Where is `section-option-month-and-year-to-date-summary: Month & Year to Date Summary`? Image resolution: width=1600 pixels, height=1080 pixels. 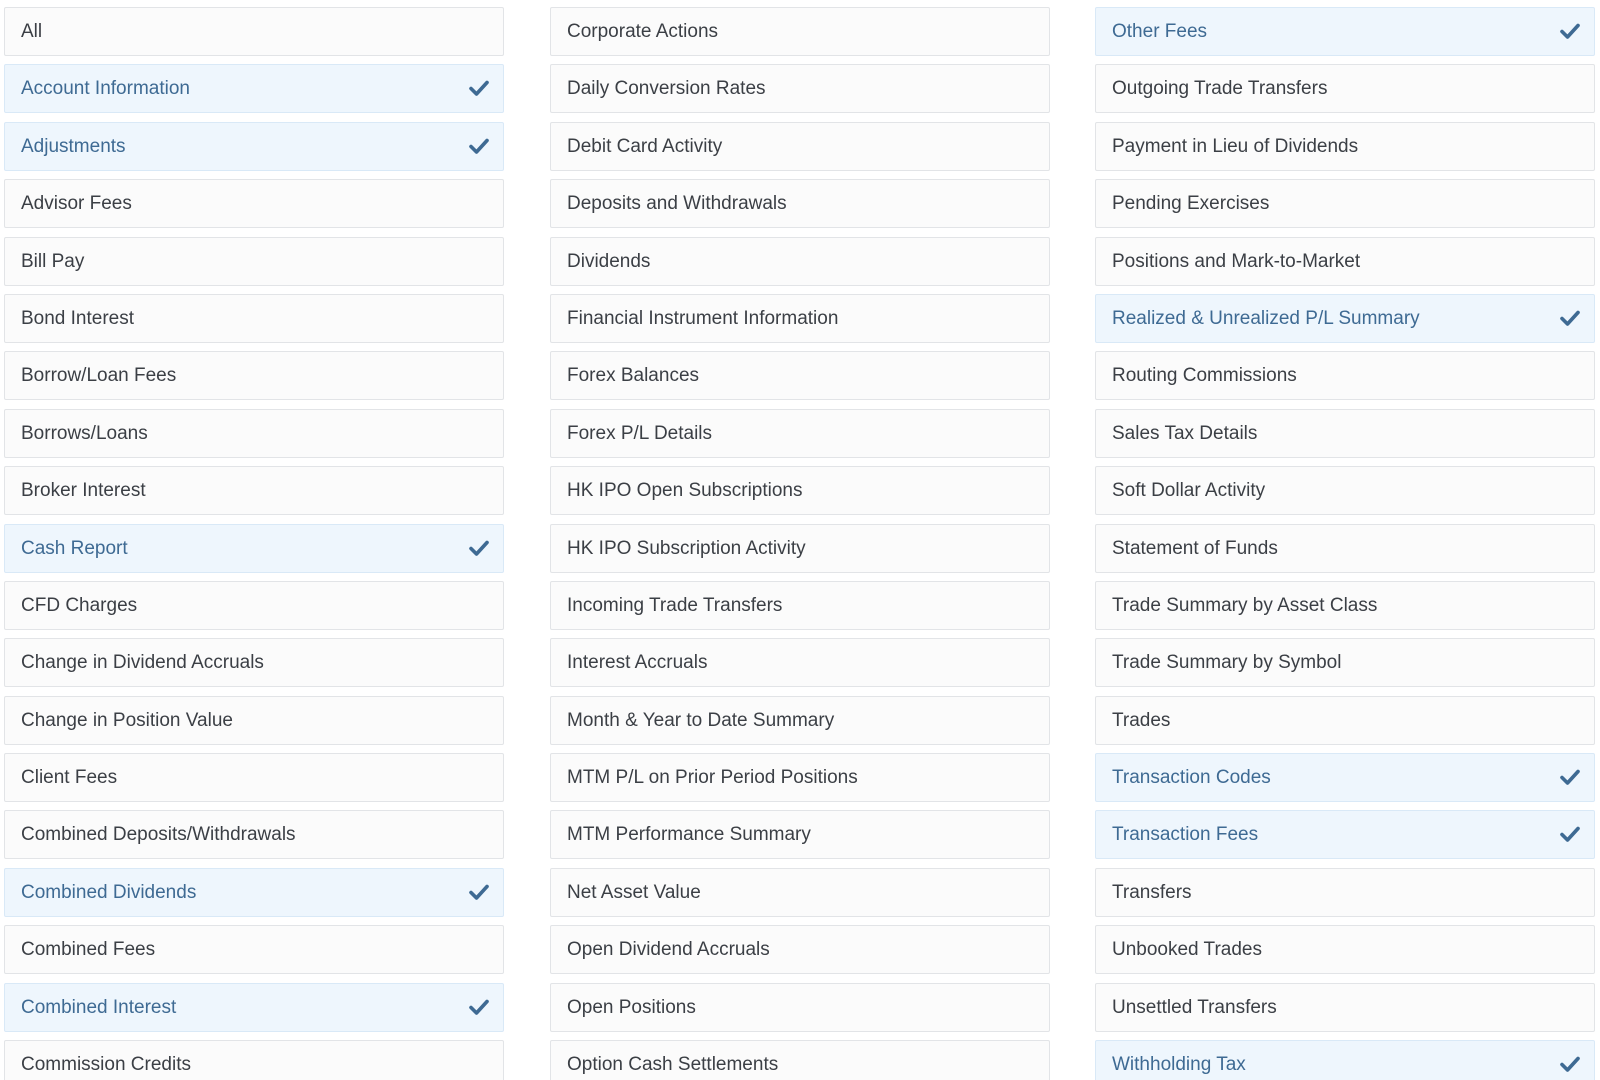 section-option-month-and-year-to-date-summary: Month & Year to Date Summary is located at coordinates (800, 720).